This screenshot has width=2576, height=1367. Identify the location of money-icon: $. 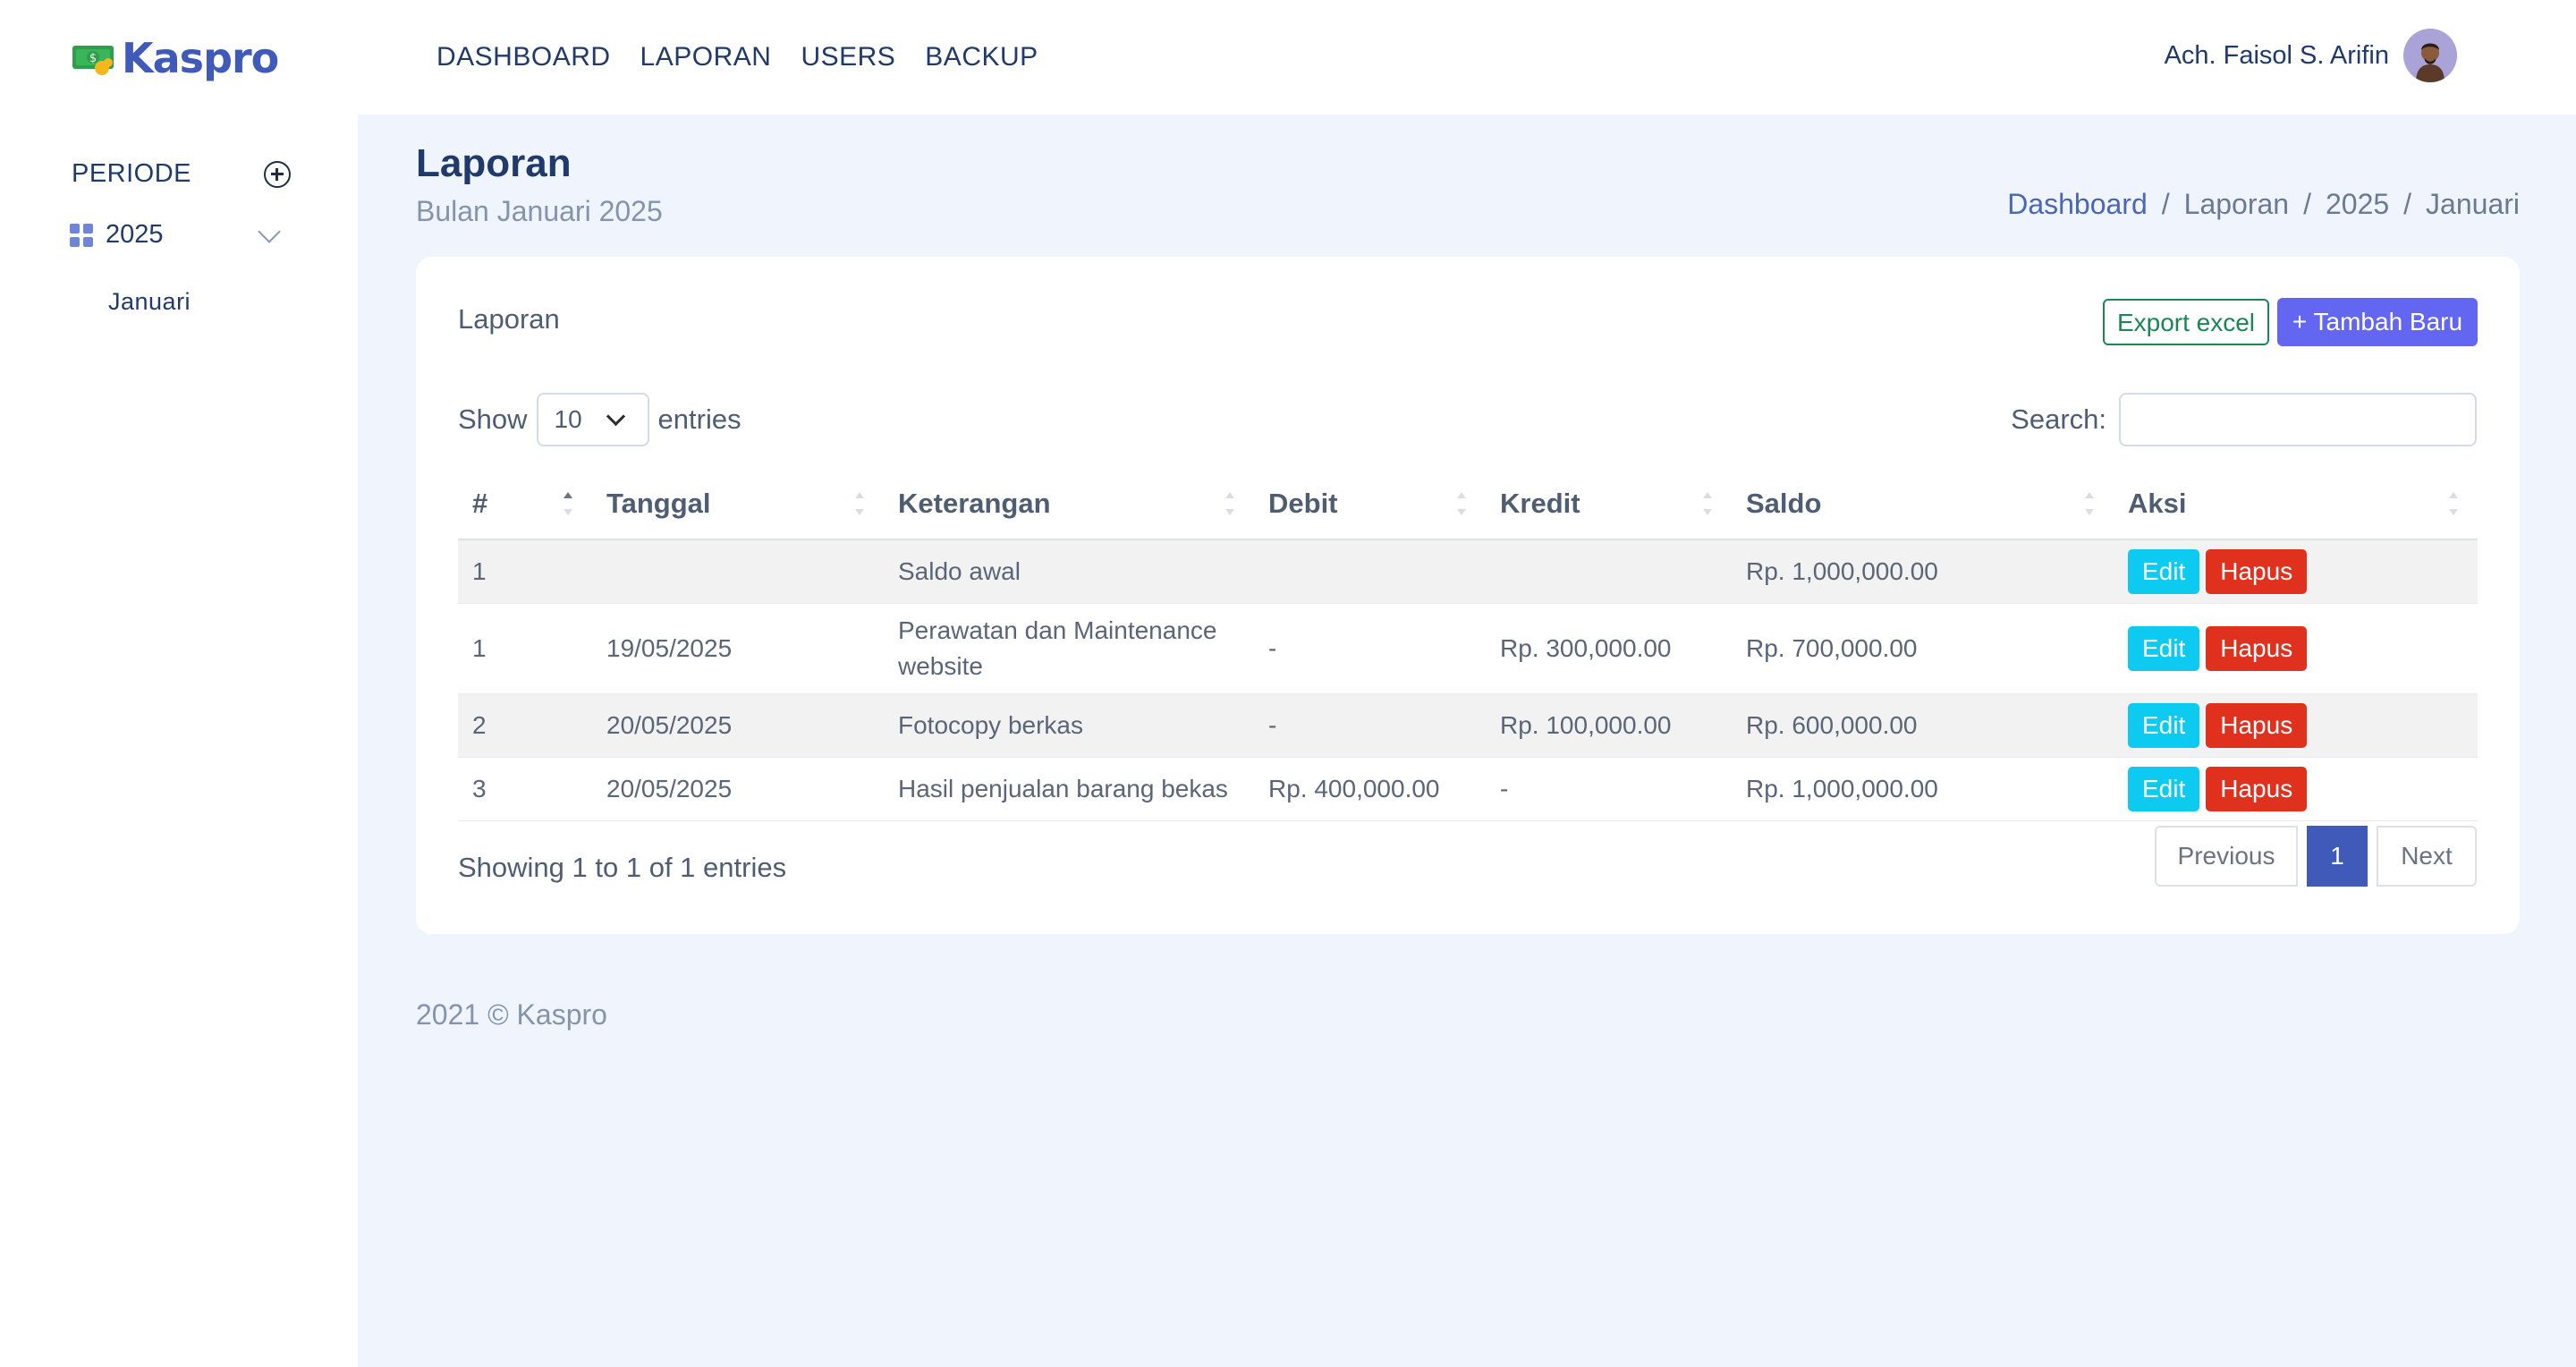
(94, 58).